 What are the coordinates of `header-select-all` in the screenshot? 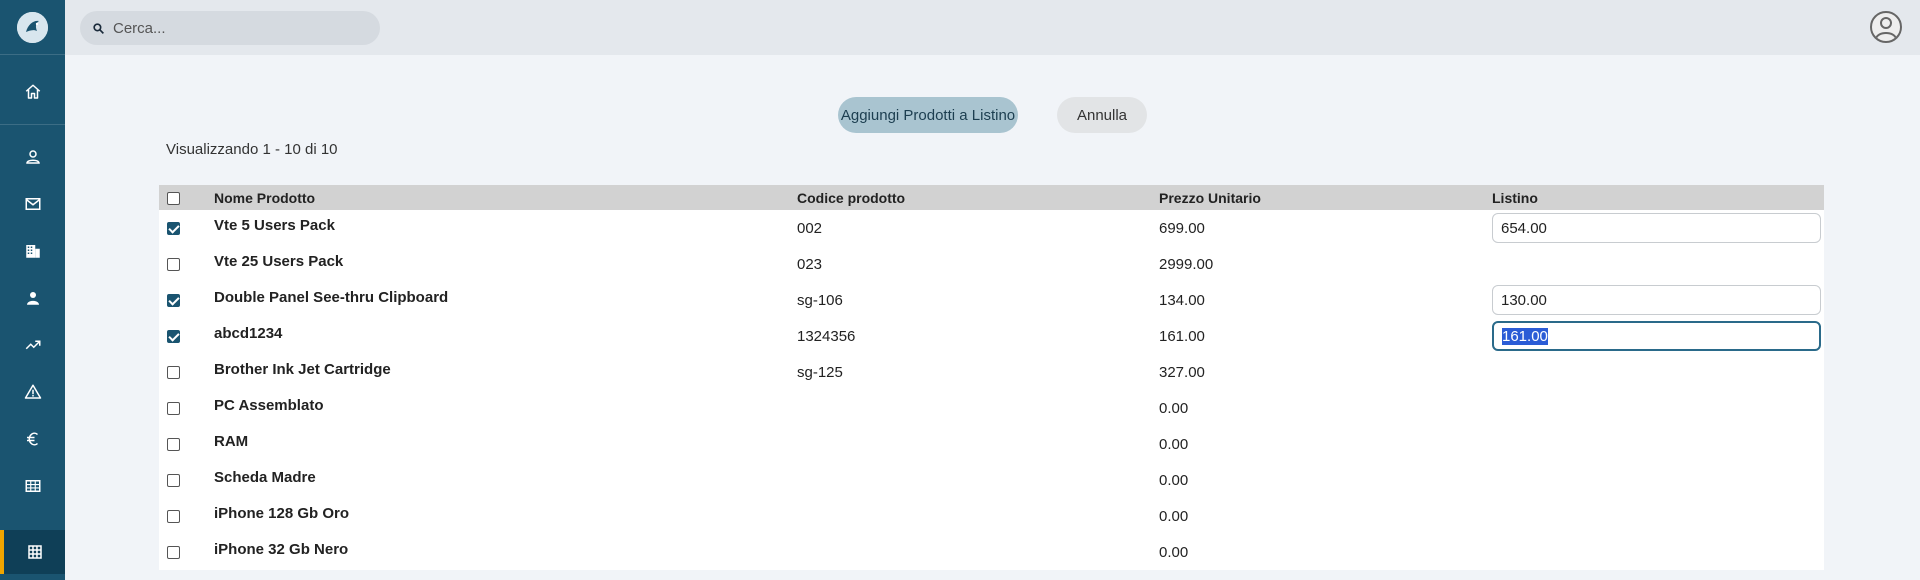 It's located at (186, 197).